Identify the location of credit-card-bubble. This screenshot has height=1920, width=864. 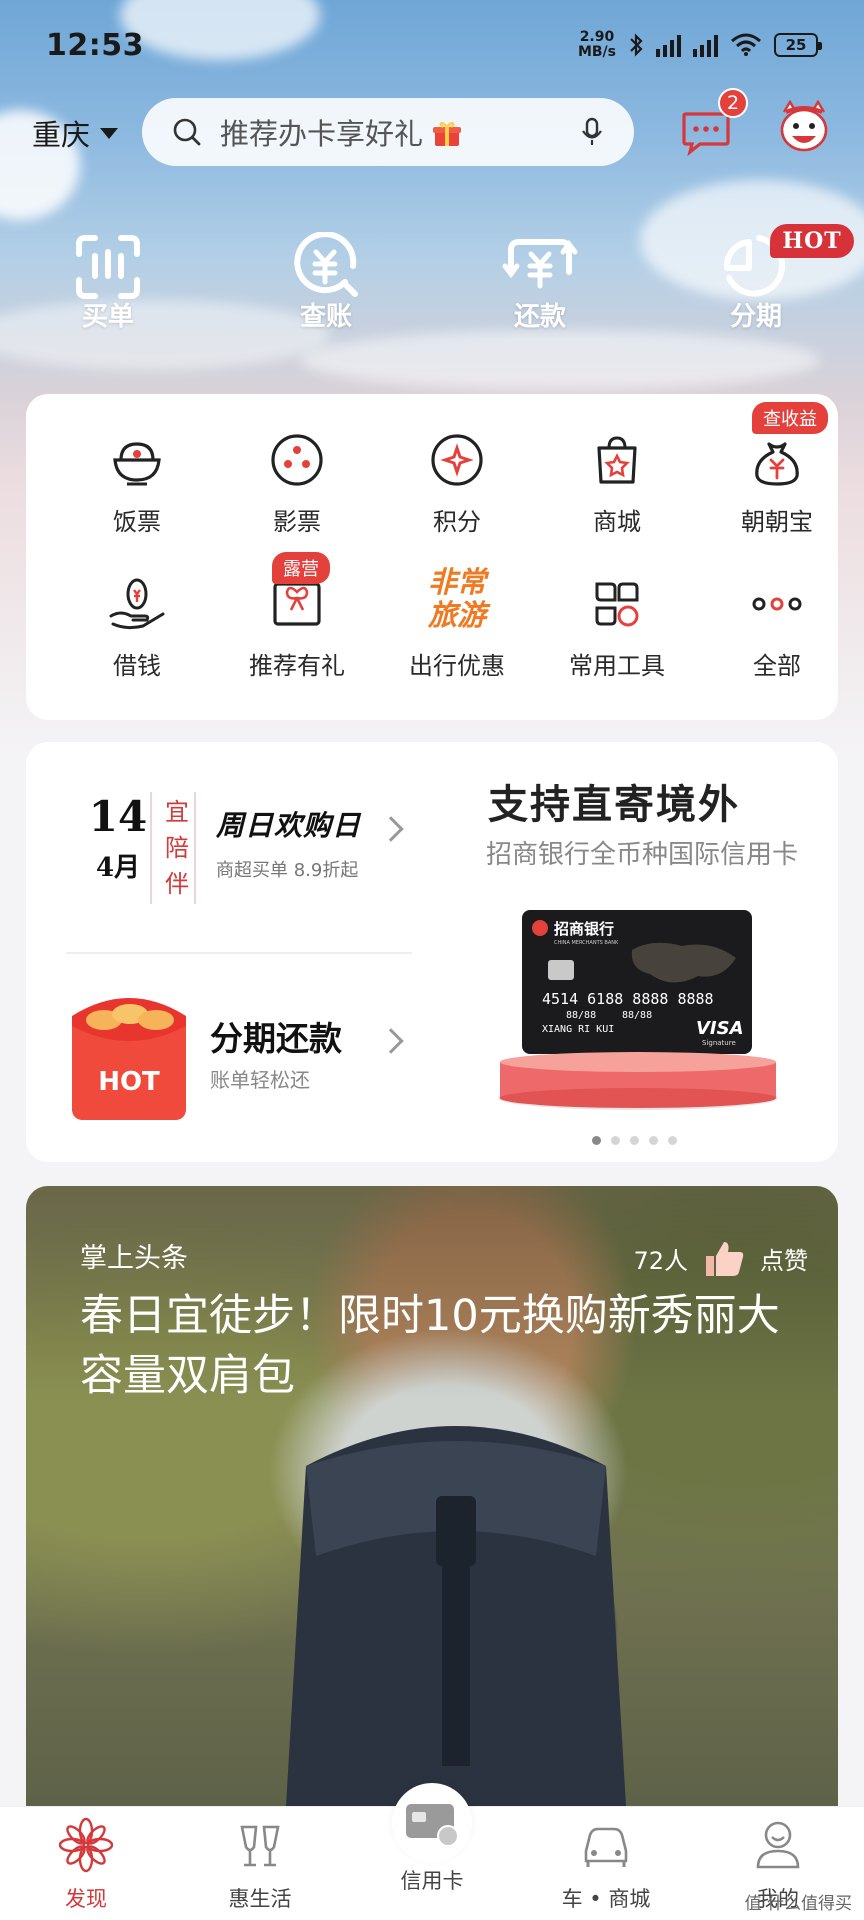
(432, 1823).